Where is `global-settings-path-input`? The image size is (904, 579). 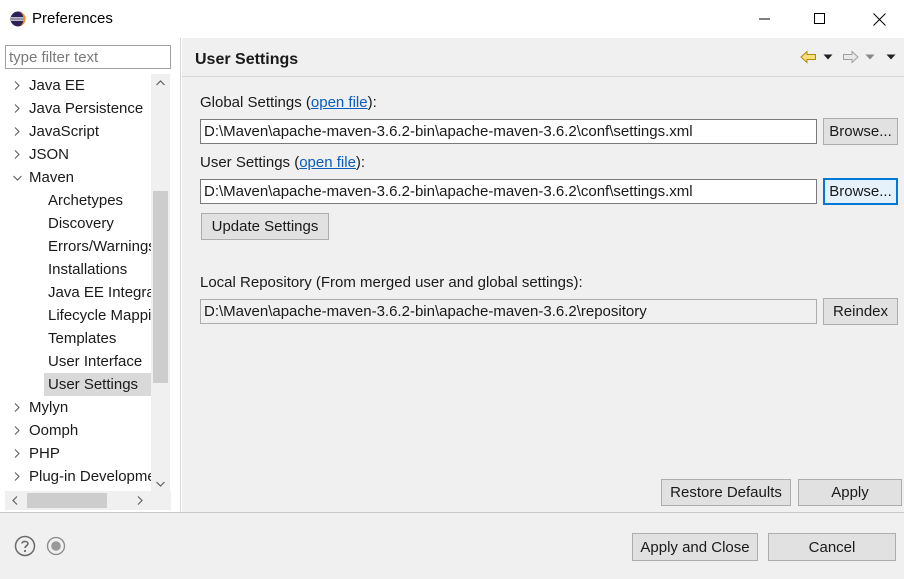
global-settings-path-input is located at coordinates (508, 131).